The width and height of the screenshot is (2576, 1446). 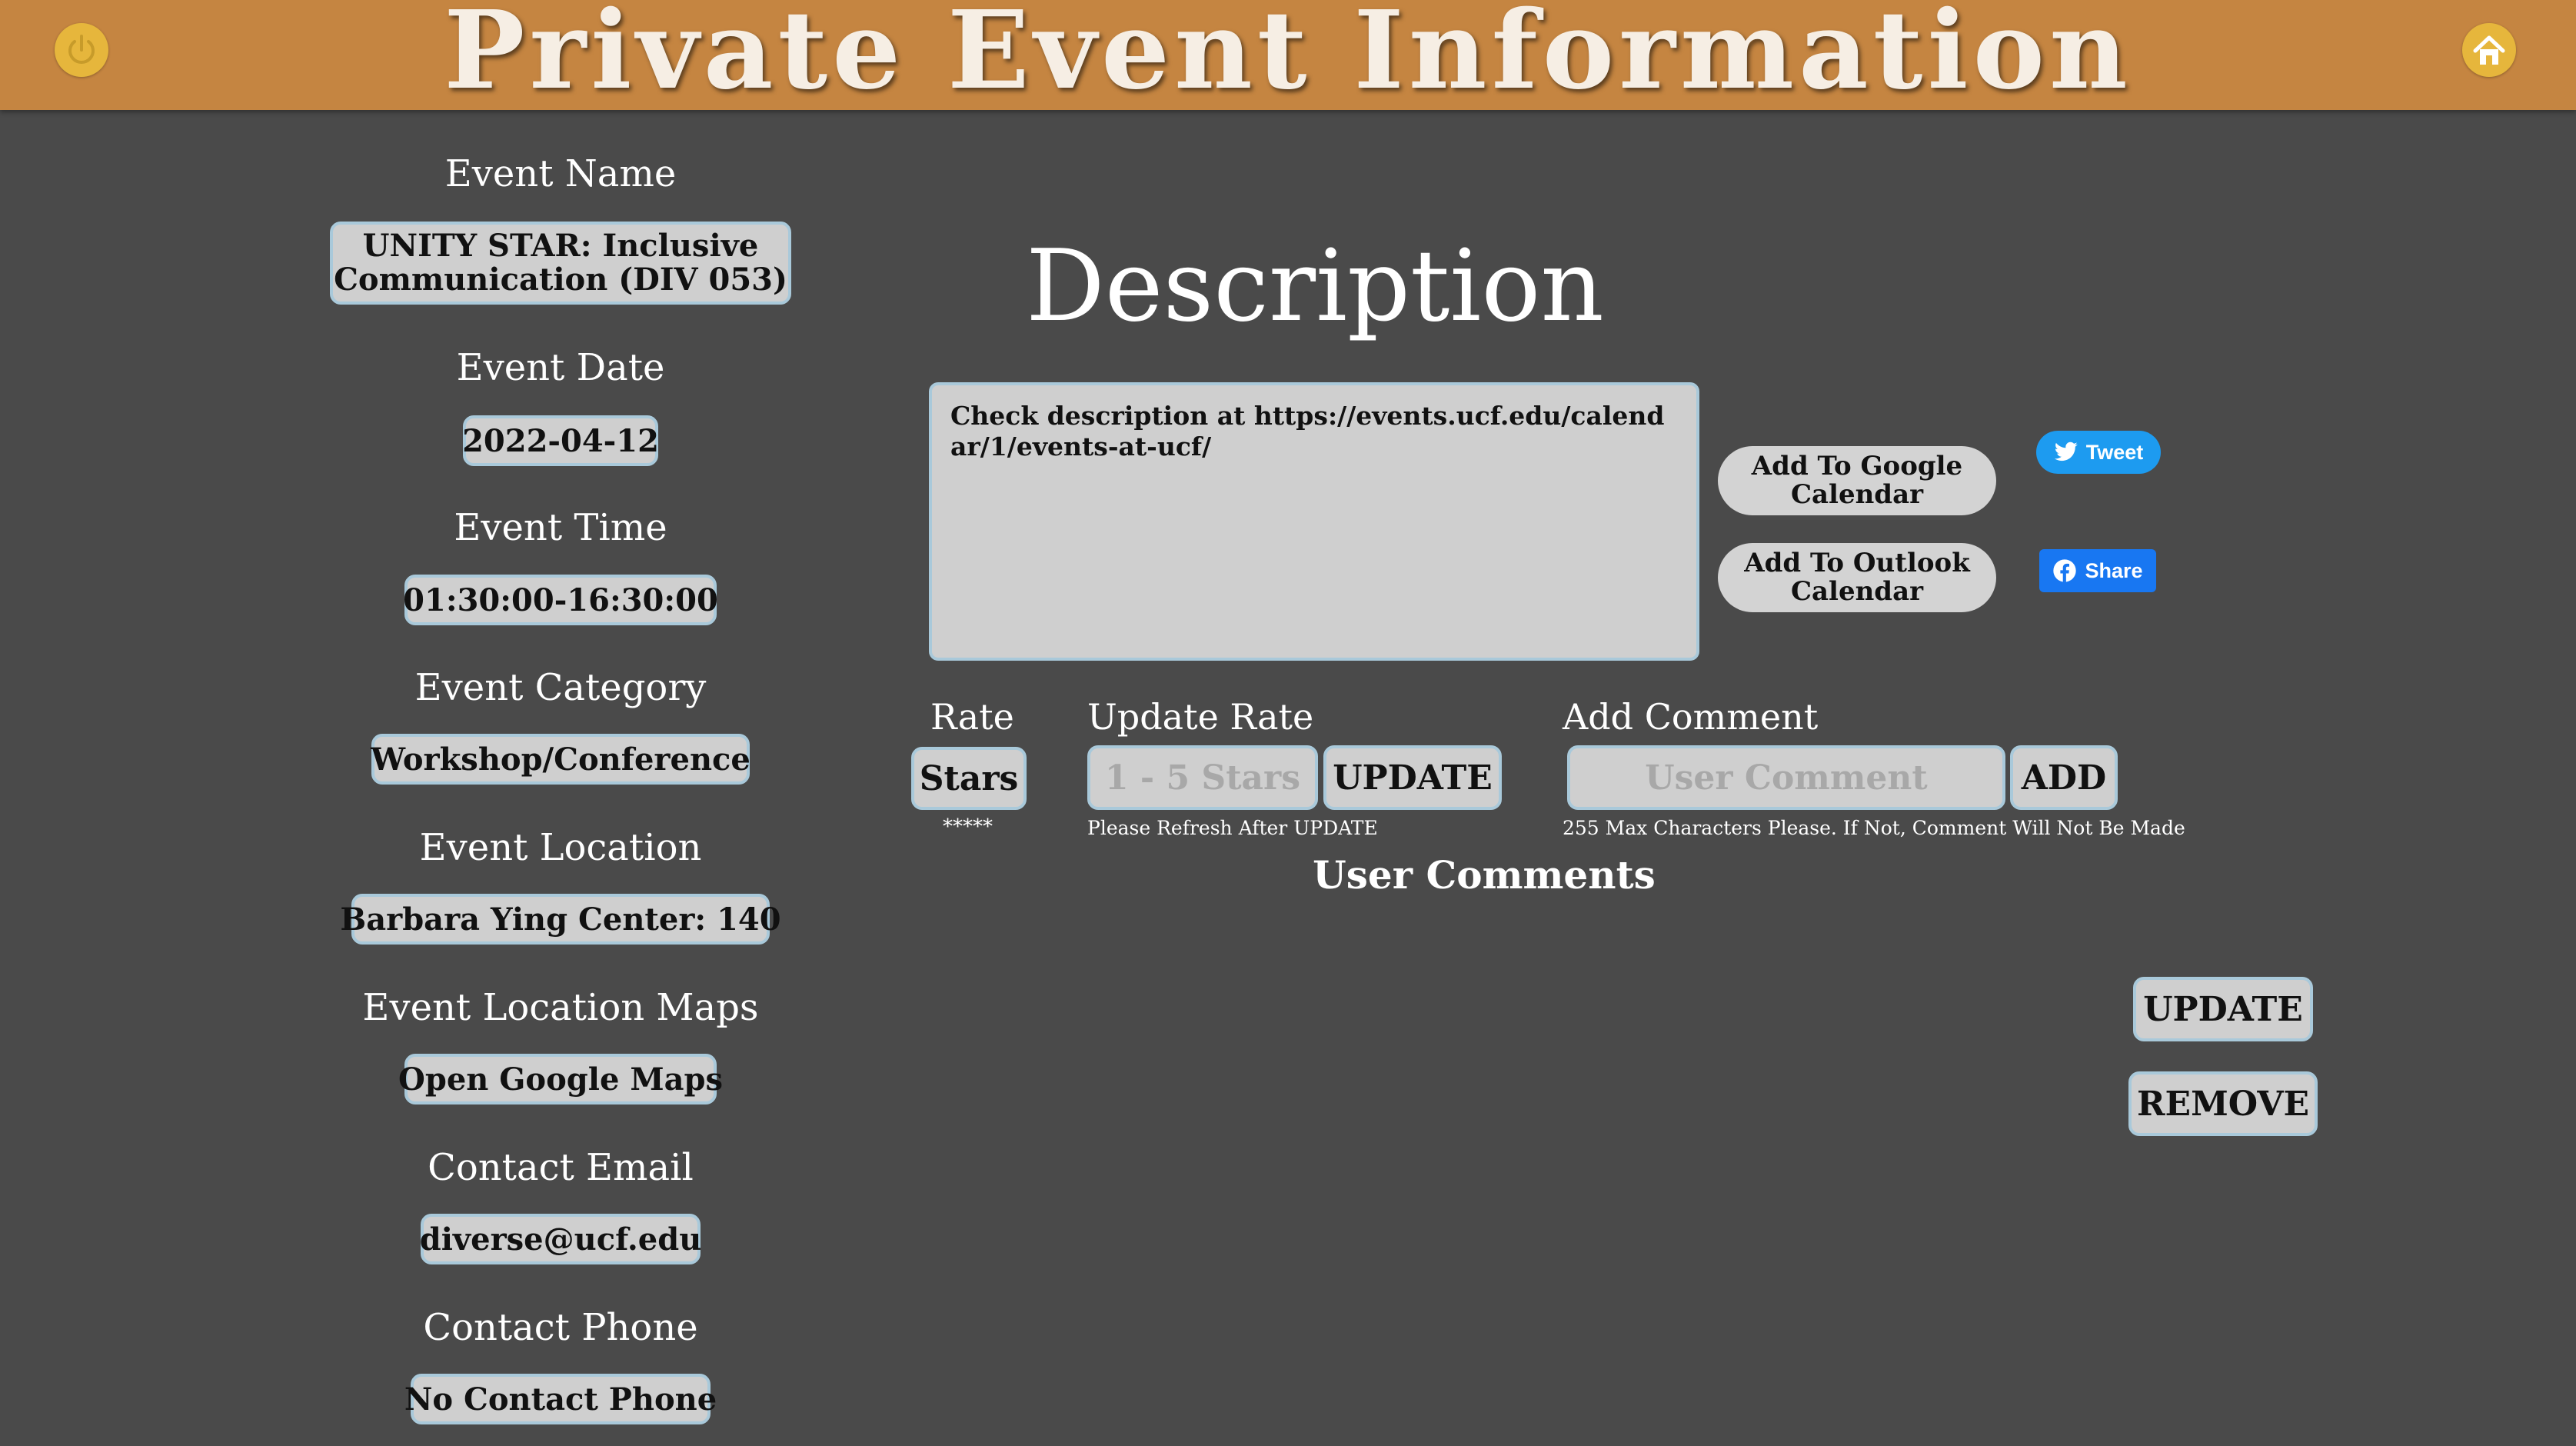 I want to click on add-to-google-calendar-label: Add To Google Calendar, so click(x=1857, y=480).